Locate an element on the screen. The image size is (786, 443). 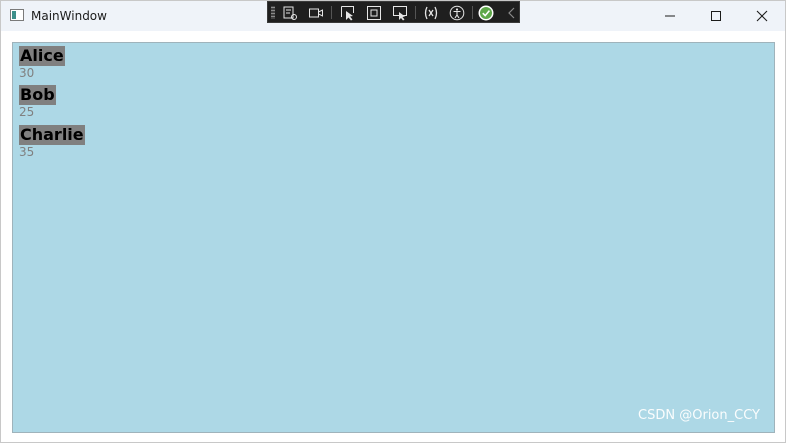
toolbar-grip is located at coordinates (273, 12).